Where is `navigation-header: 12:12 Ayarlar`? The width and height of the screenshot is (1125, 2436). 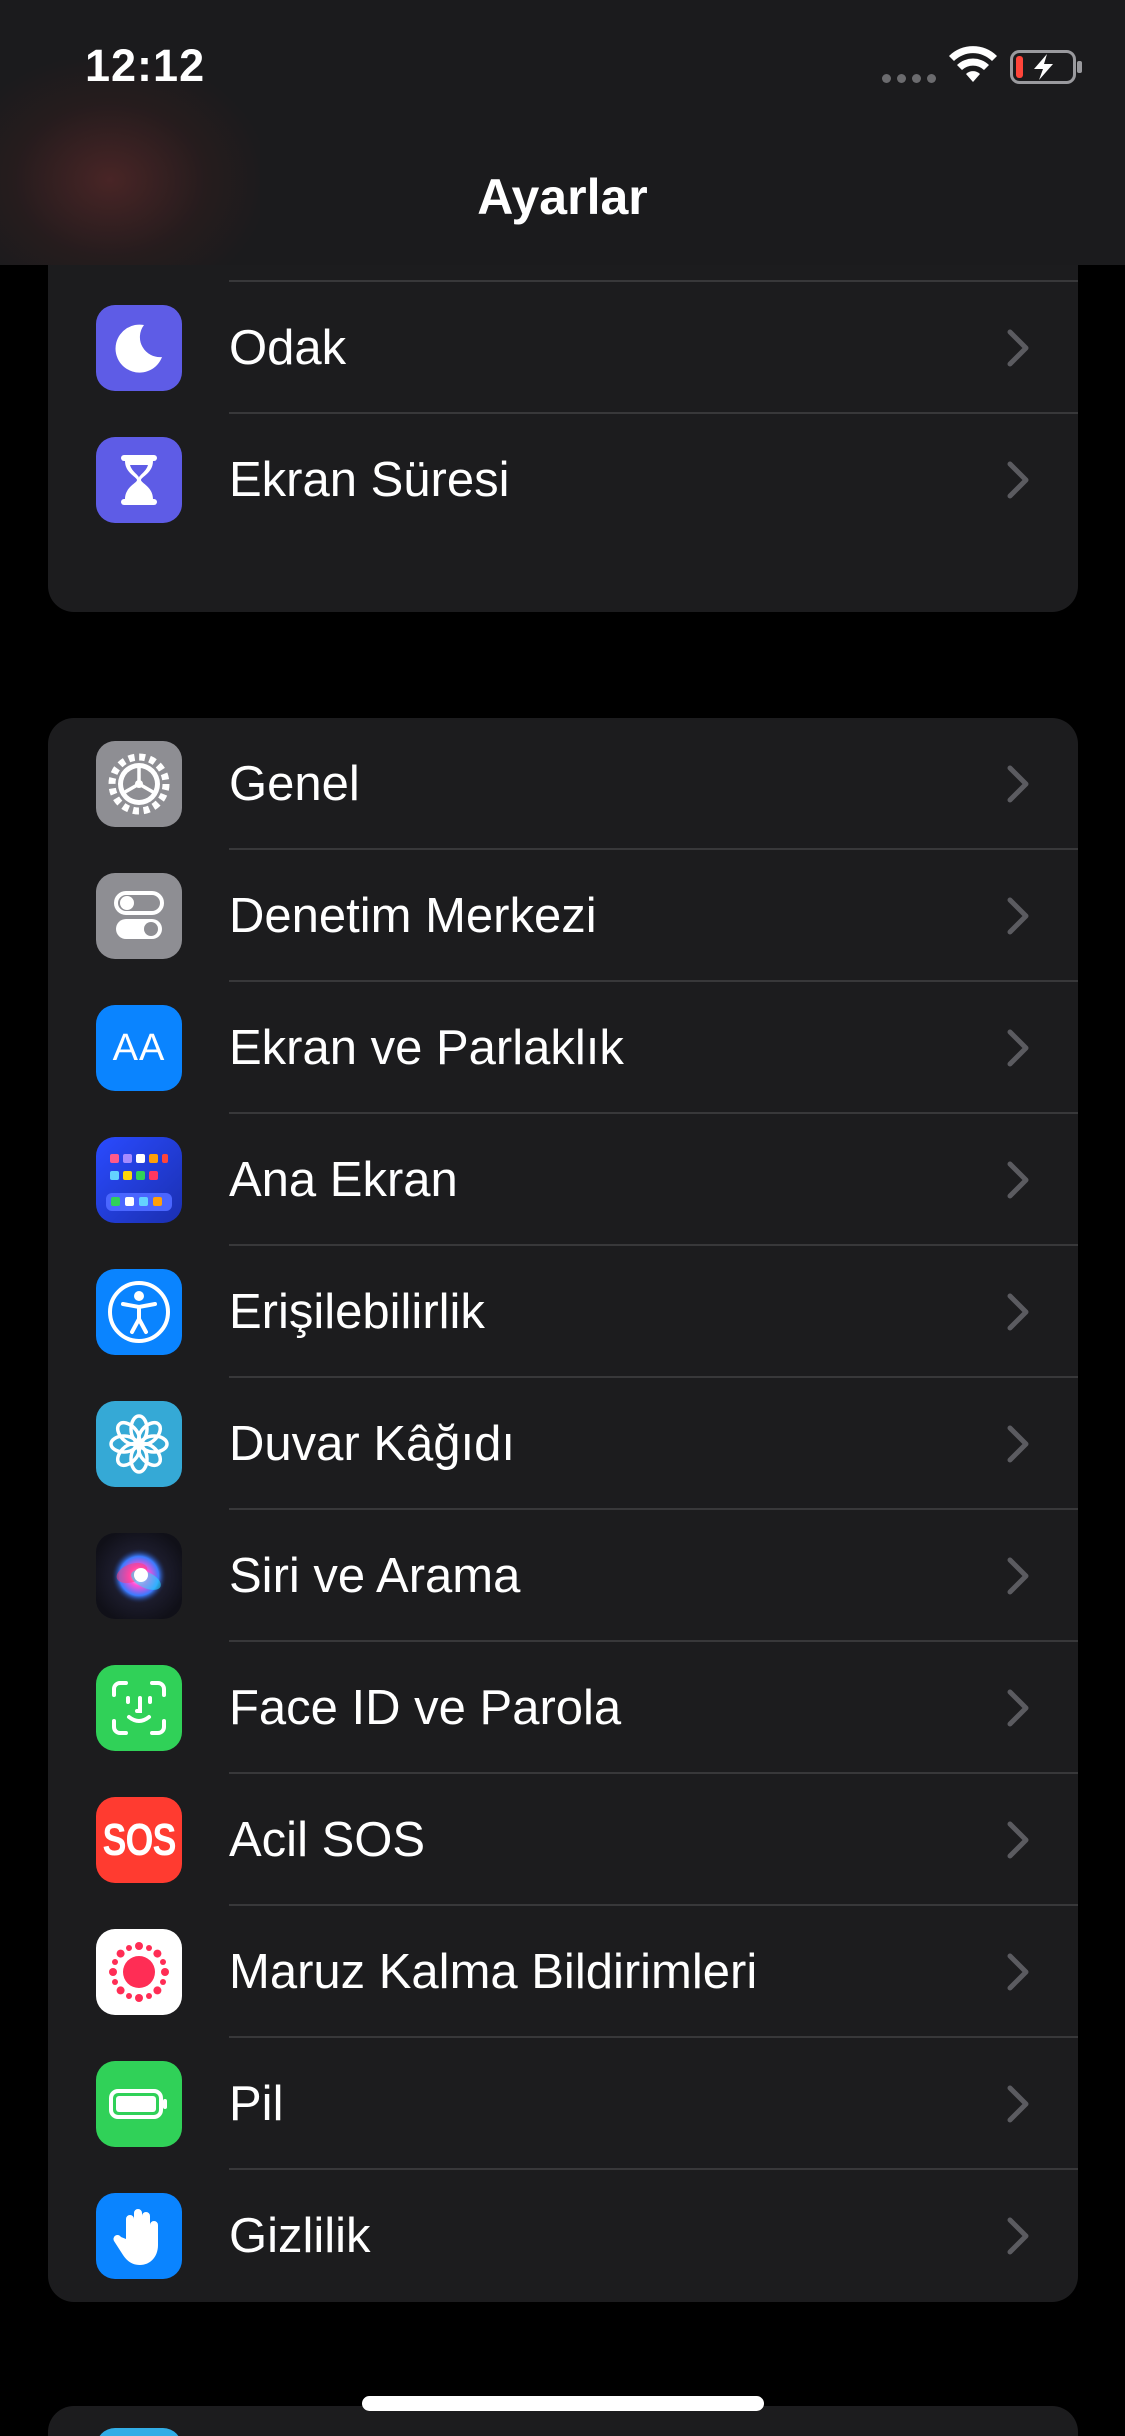
navigation-header: 12:12 Ayarlar is located at coordinates (562, 132).